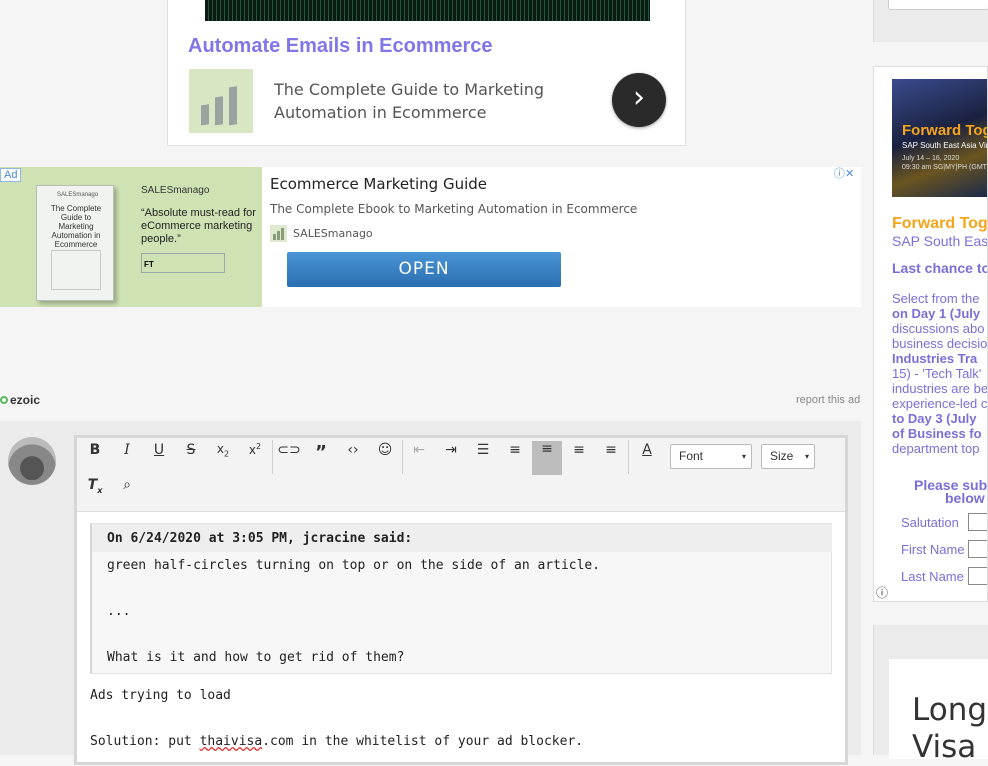 This screenshot has height=766, width=988. What do you see at coordinates (930, 522) in the screenshot?
I see `salutation-label: Salutation` at bounding box center [930, 522].